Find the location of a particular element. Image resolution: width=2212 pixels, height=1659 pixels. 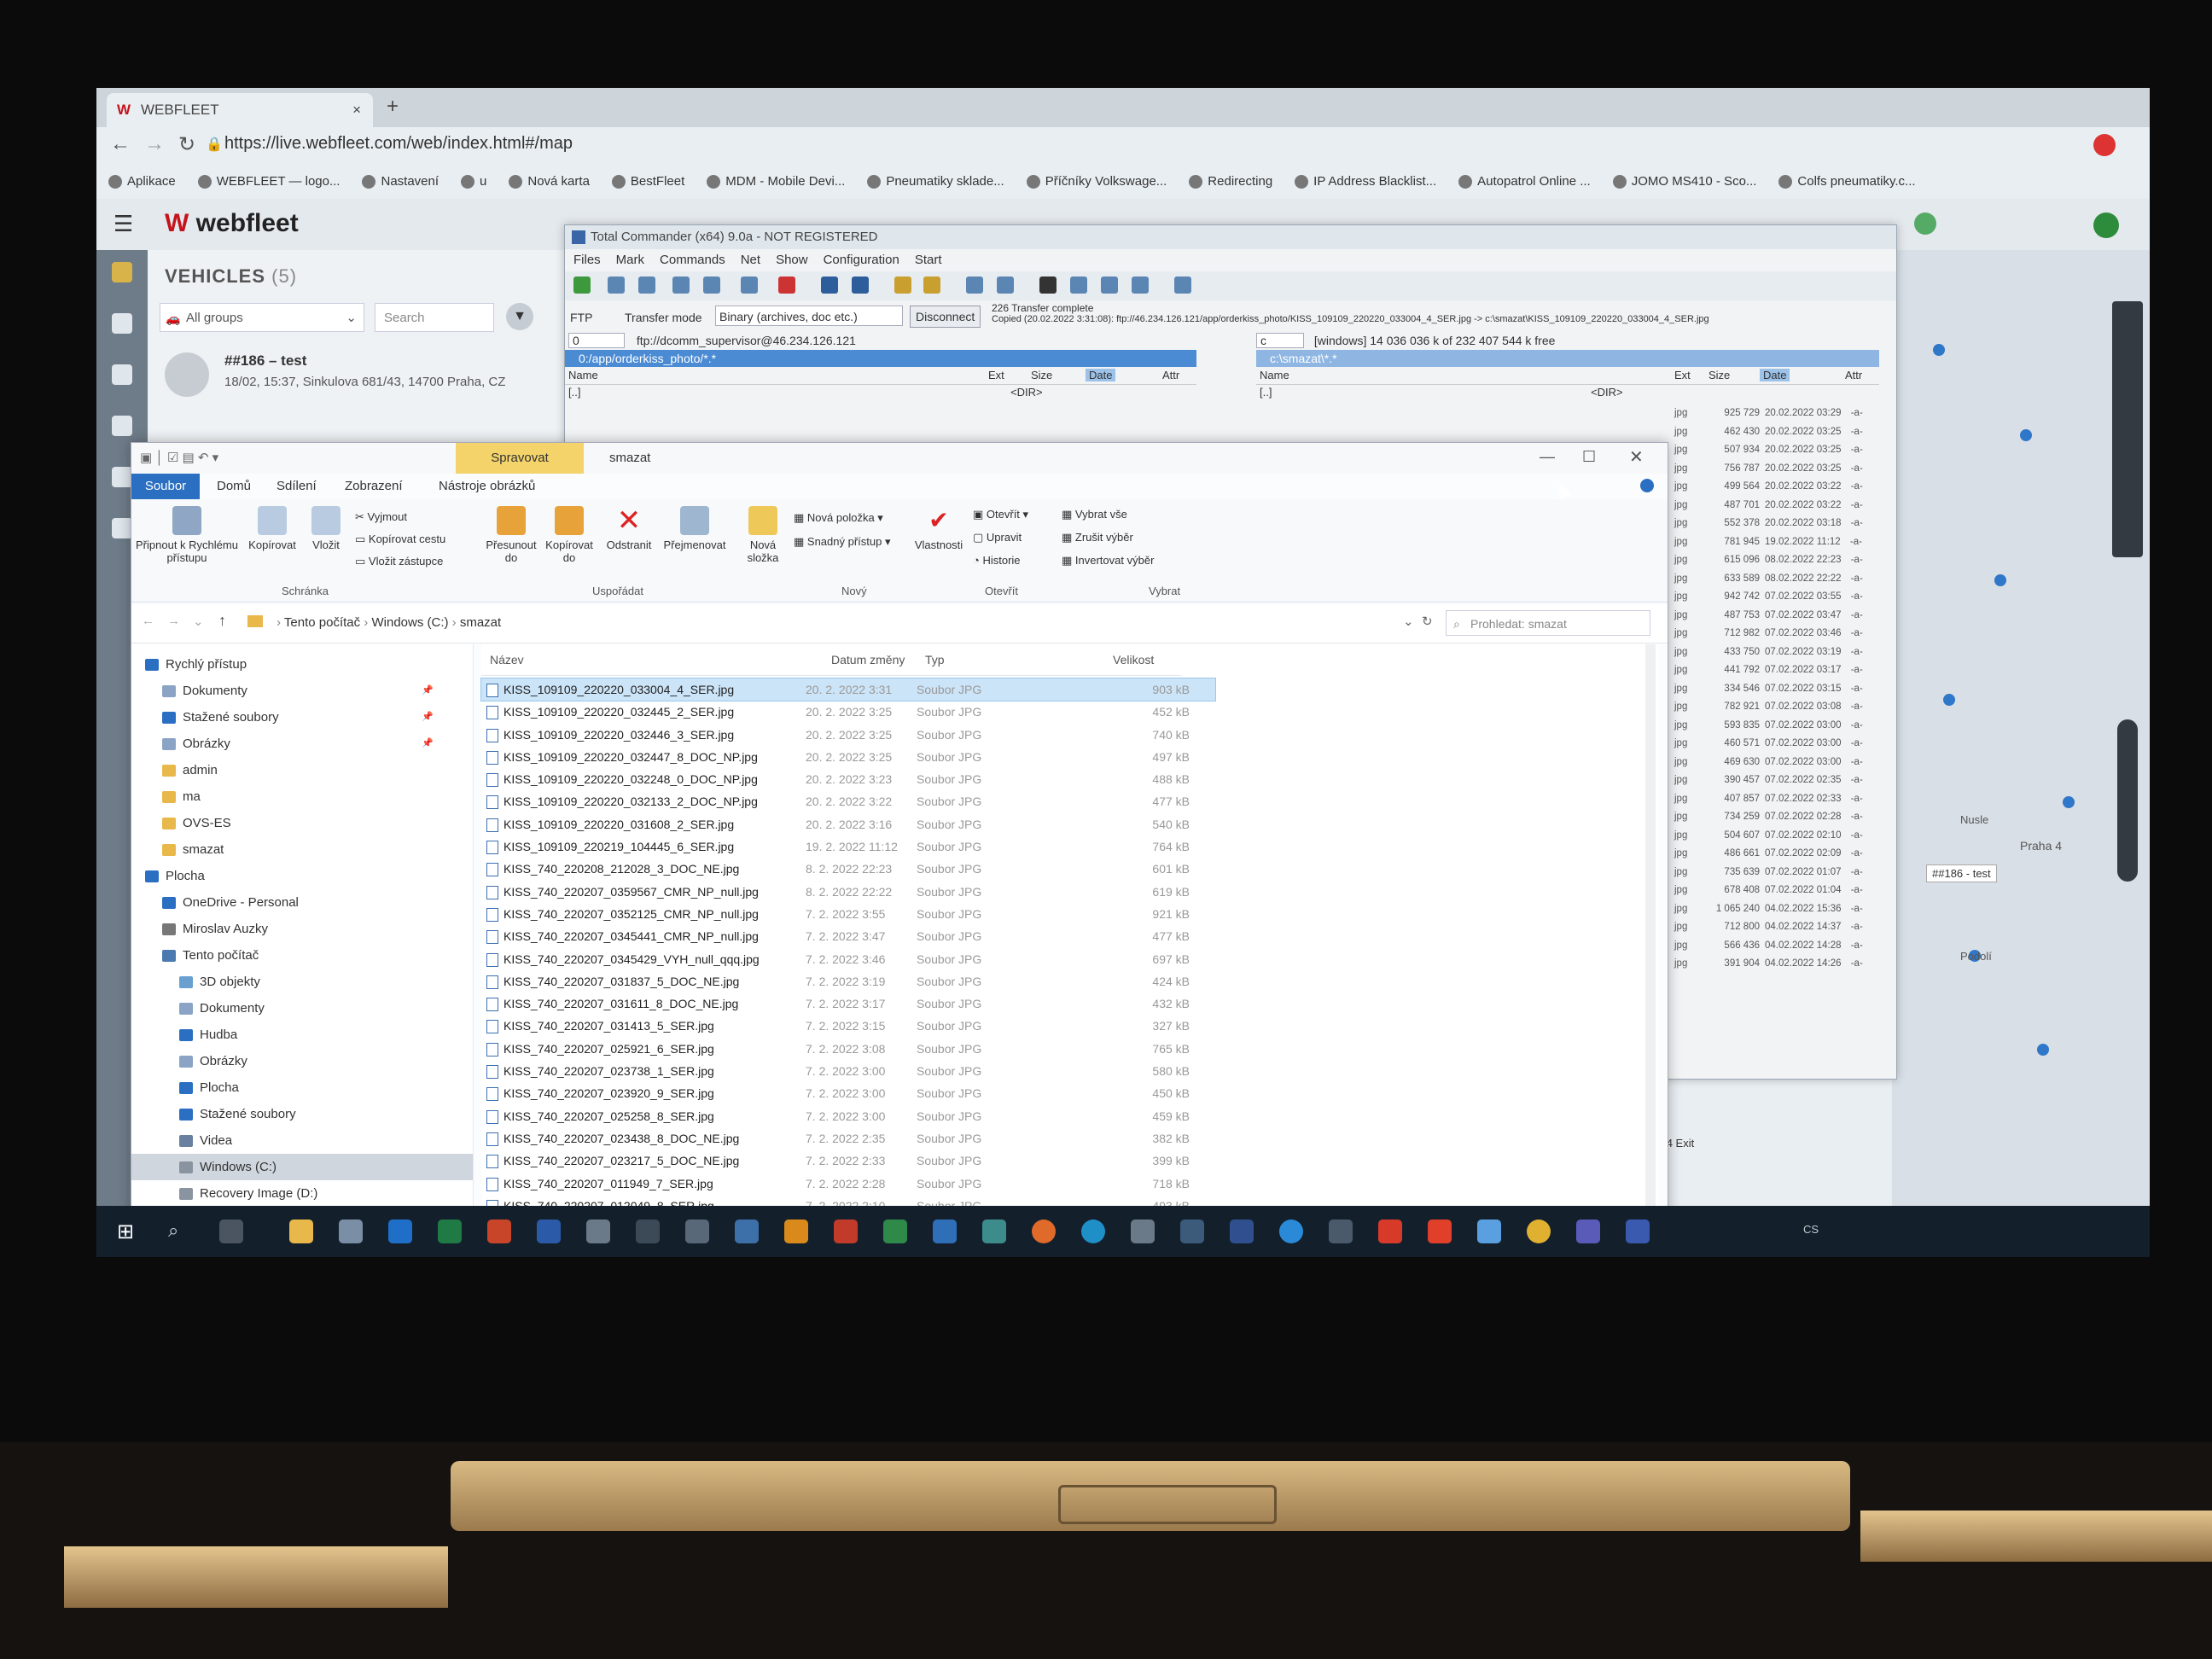

select-all-button: ▦ Vybrat vše is located at coordinates (1108, 514).